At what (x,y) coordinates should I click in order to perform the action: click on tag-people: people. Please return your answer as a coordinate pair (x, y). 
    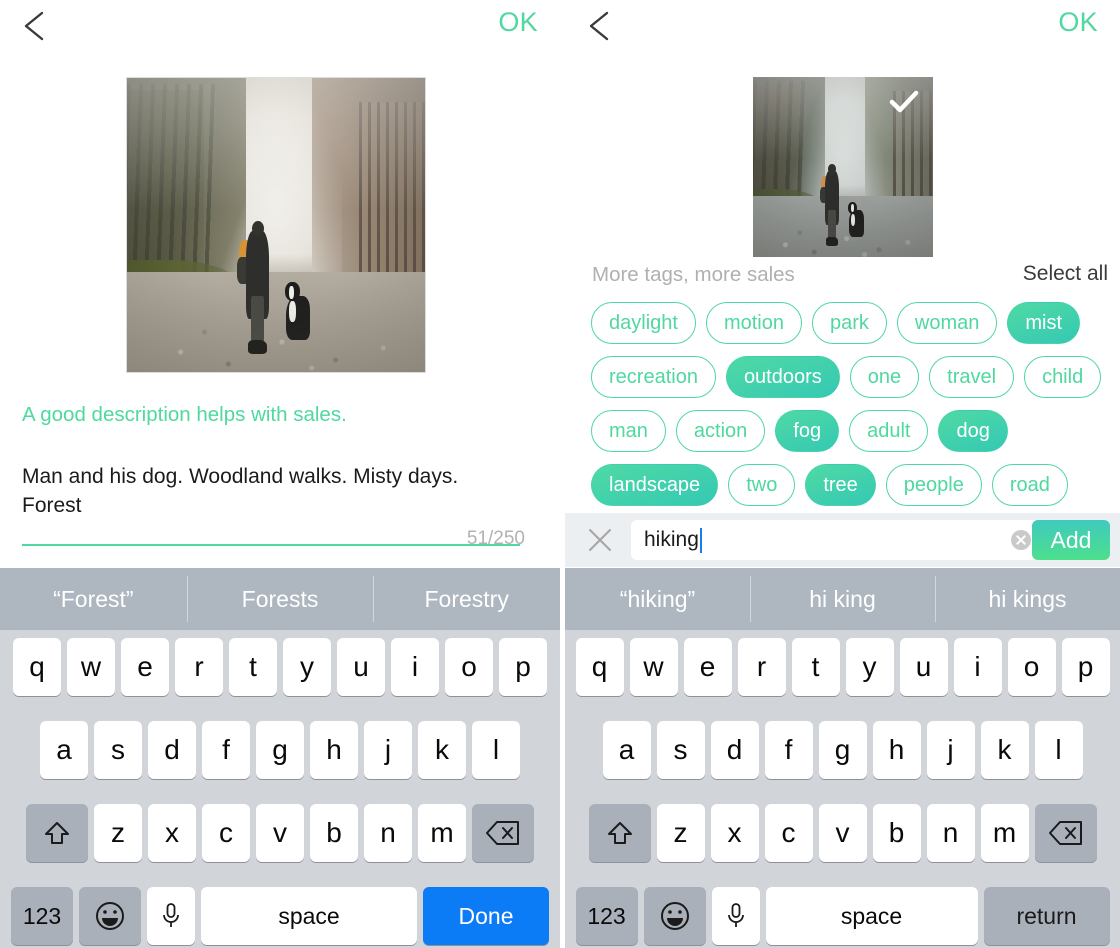
    Looking at the image, I should click on (933, 485).